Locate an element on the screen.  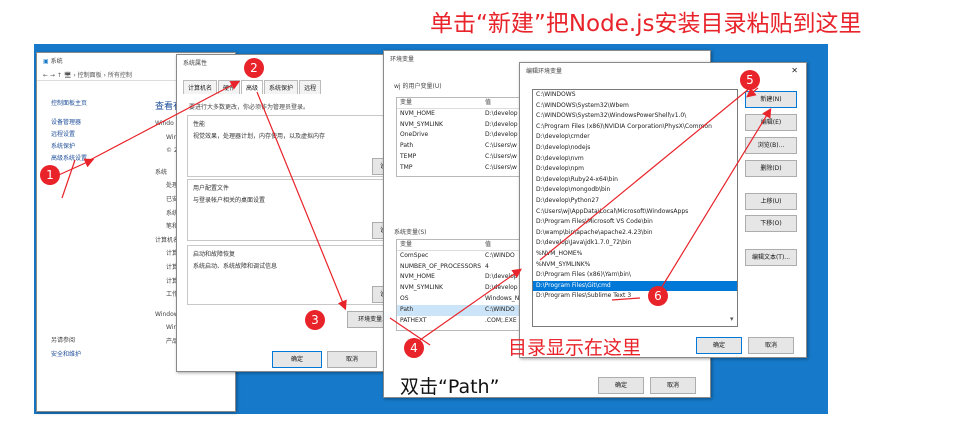
var-name: OS is located at coordinates (404, 298).